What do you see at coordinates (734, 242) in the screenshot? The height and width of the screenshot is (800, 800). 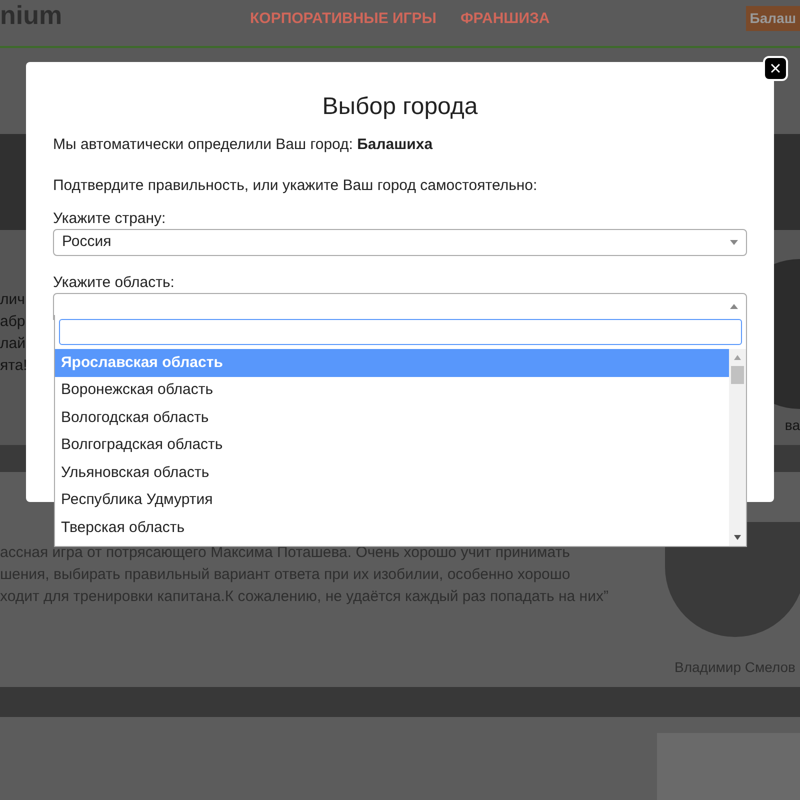 I see `caret-down-icon` at bounding box center [734, 242].